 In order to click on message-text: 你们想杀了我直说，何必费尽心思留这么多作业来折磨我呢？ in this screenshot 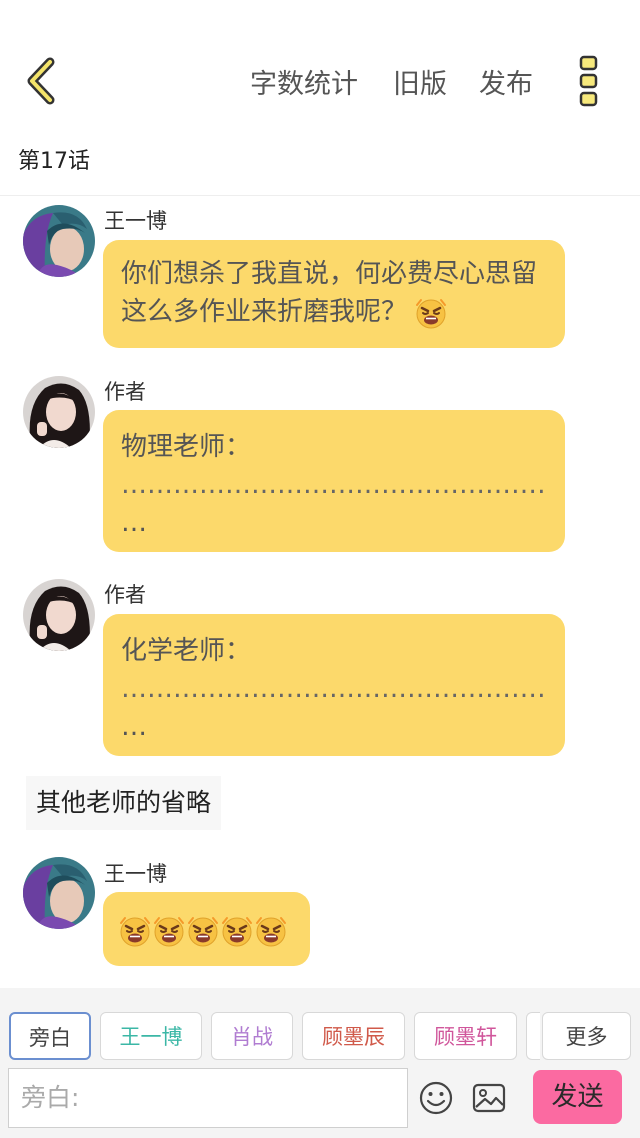, I will do `click(329, 293)`.